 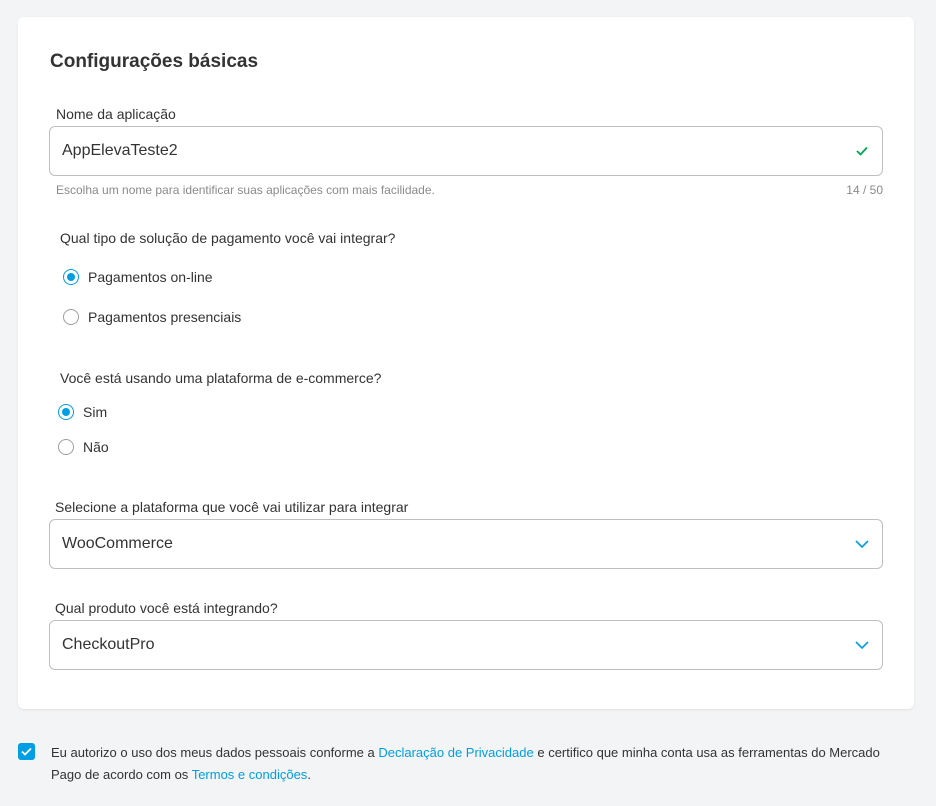 I want to click on radio-label: Não, so click(x=96, y=447).